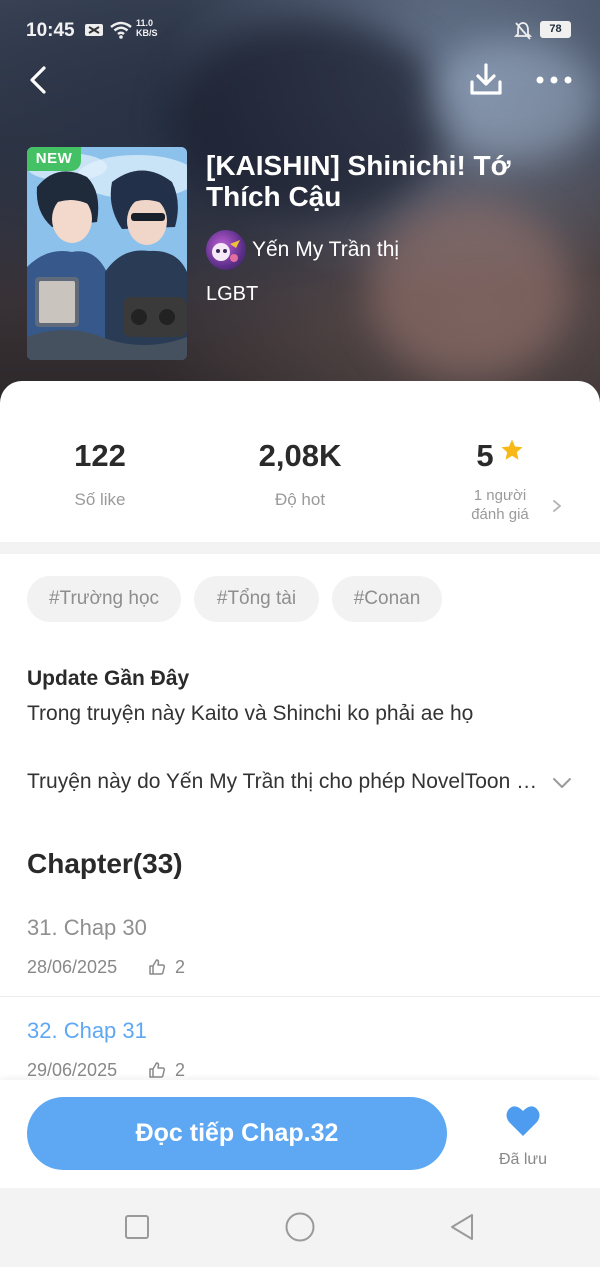 This screenshot has width=600, height=1267. What do you see at coordinates (54, 159) in the screenshot?
I see `new-badge: NEW` at bounding box center [54, 159].